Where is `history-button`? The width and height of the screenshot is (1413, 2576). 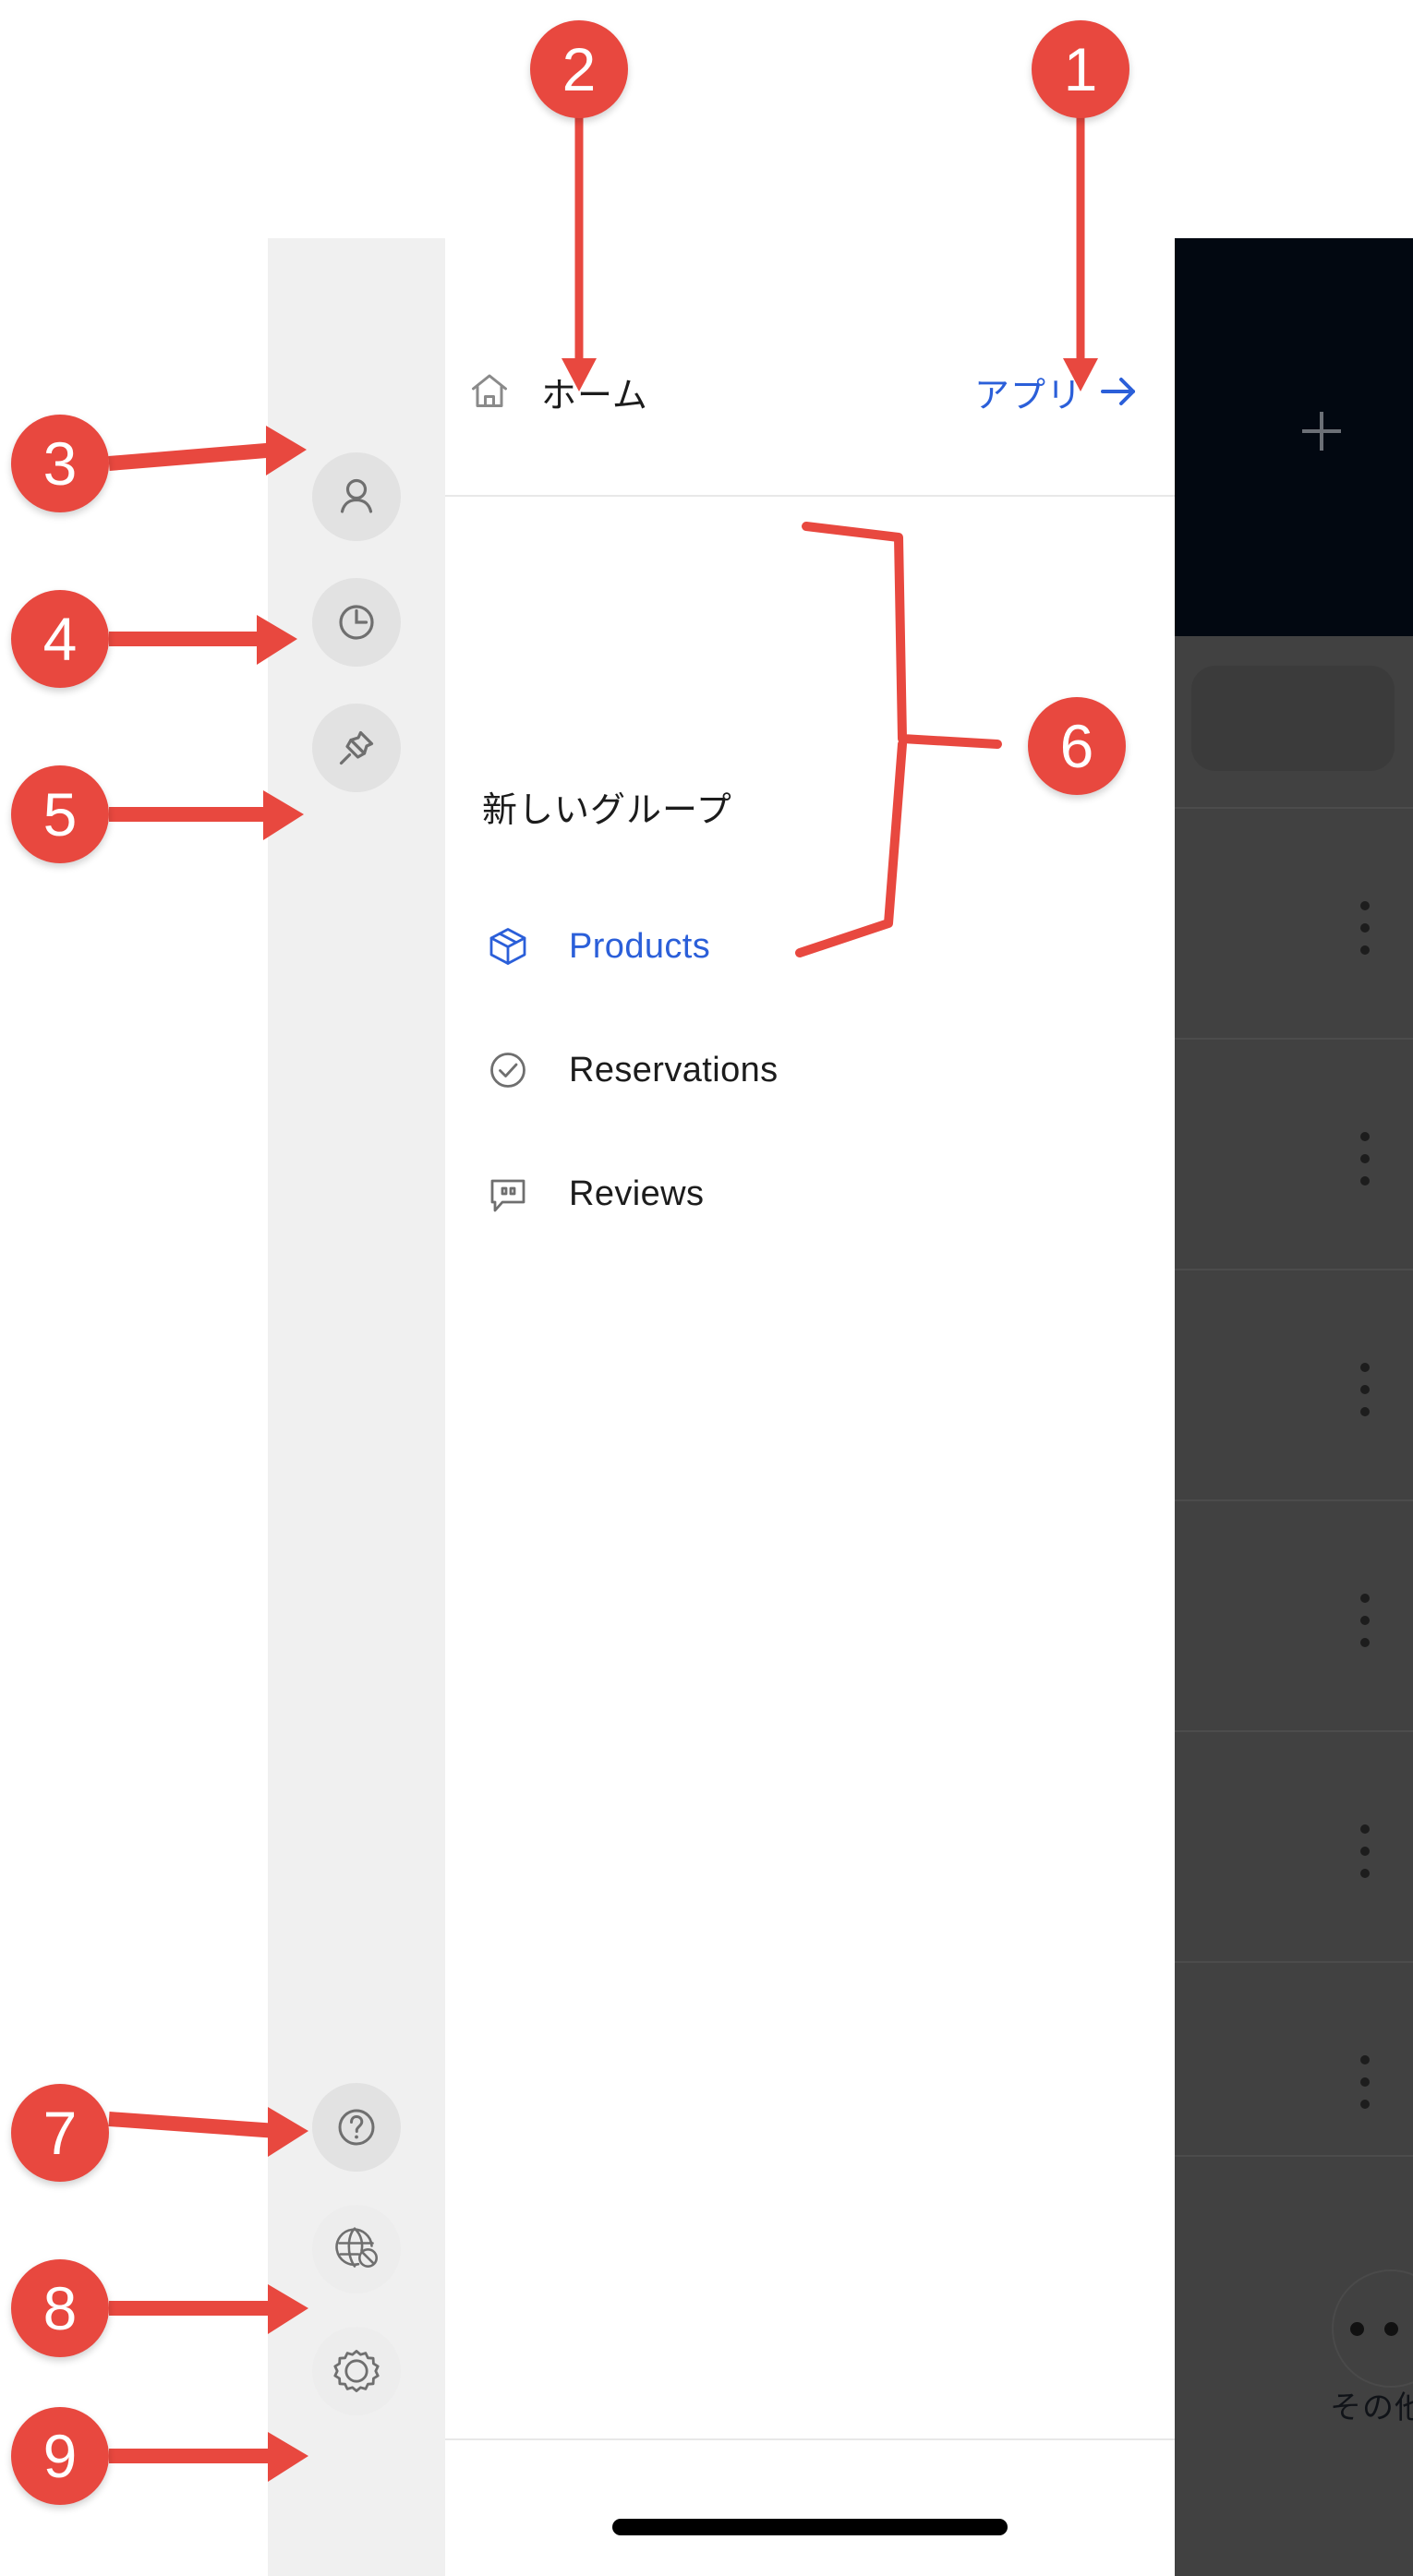 history-button is located at coordinates (356, 622).